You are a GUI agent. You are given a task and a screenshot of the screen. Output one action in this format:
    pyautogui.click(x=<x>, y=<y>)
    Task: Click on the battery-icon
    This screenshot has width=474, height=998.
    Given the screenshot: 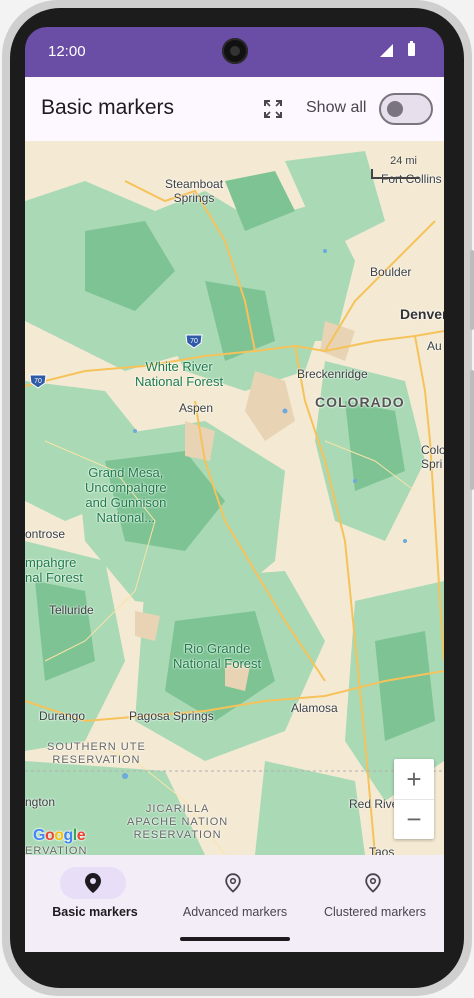 What is the action you would take?
    pyautogui.click(x=411, y=48)
    